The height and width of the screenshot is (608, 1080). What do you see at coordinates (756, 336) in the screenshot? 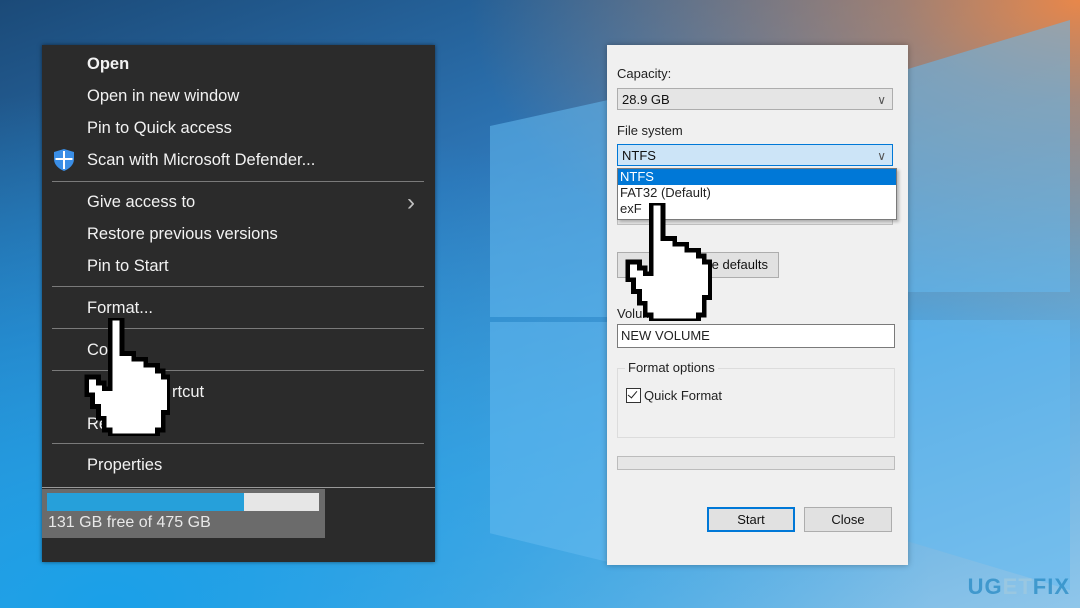
I see `volume-label-input: NEW VOLUME` at bounding box center [756, 336].